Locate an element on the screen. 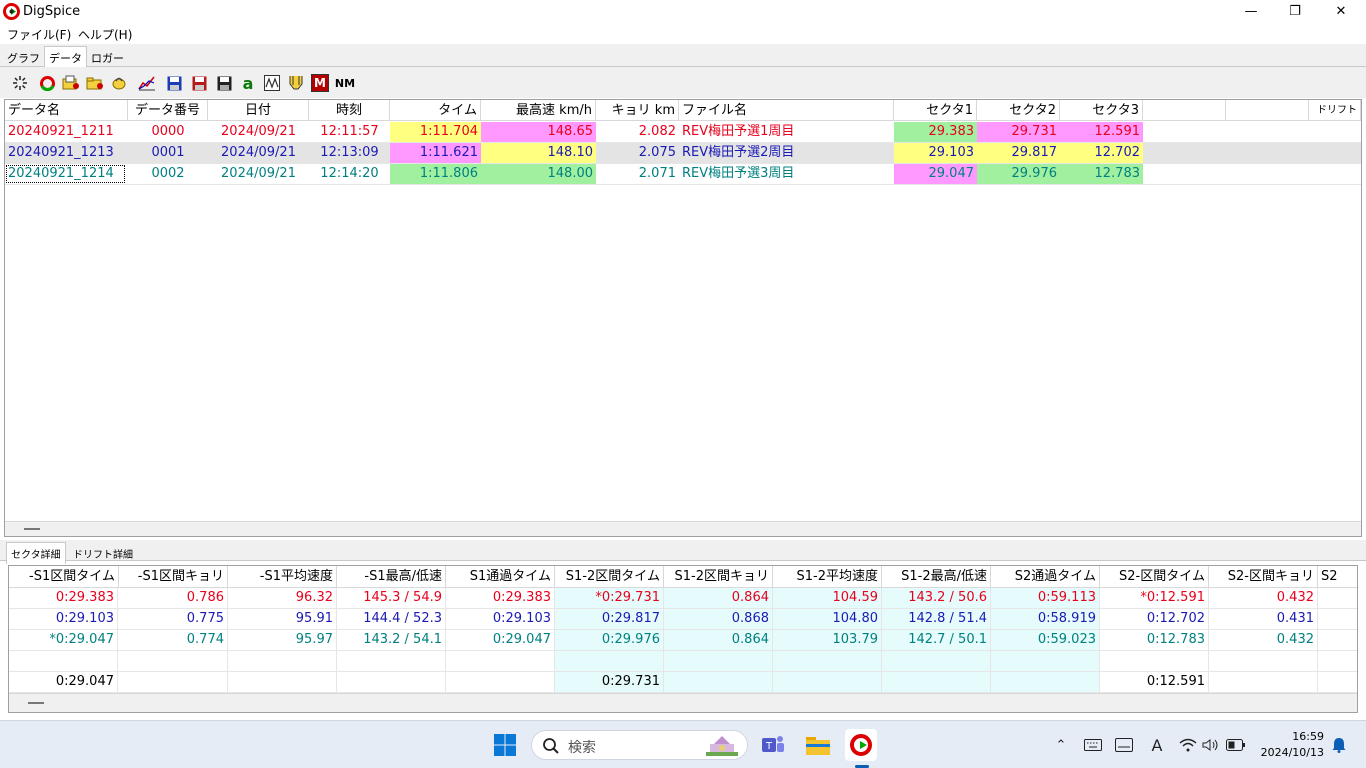 The width and height of the screenshot is (1366, 768). col-s1-distance: -S1区間キョリ is located at coordinates (173, 576).